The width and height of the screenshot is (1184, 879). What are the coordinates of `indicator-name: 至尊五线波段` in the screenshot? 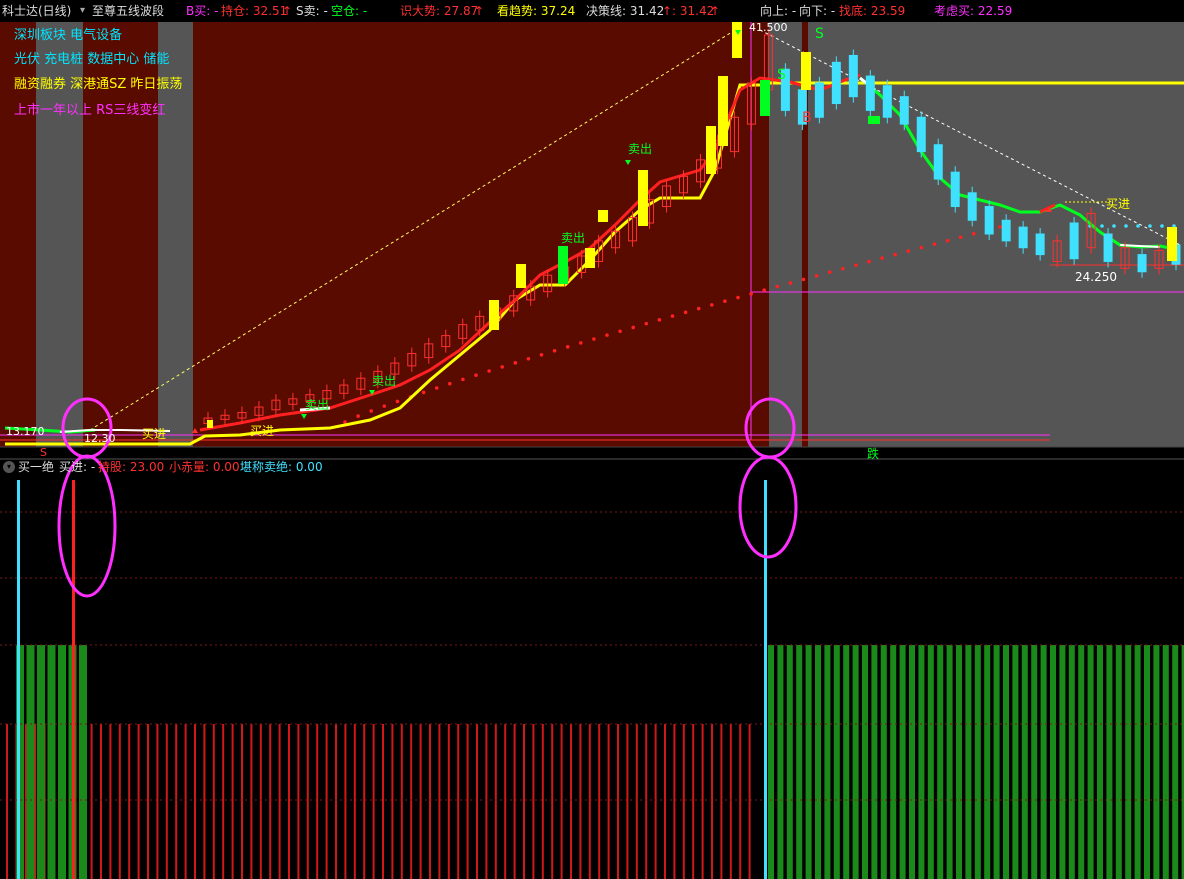 It's located at (128, 11).